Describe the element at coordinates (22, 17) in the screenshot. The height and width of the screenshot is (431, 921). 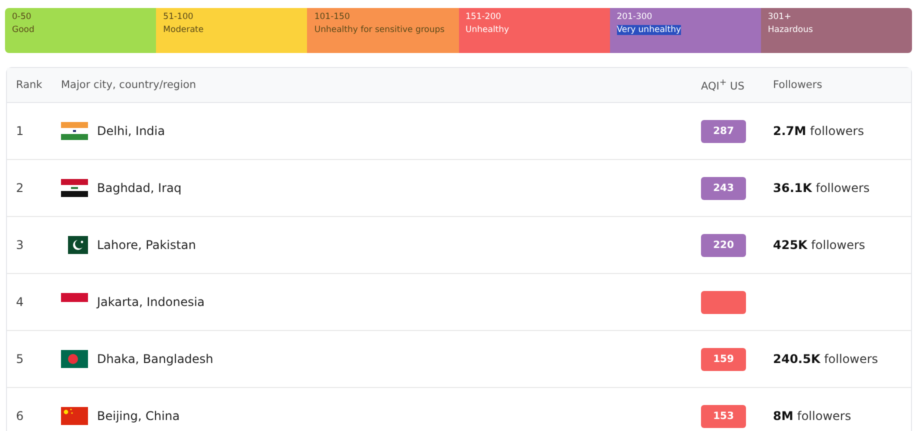
I see `legend-range: 0-50` at that location.